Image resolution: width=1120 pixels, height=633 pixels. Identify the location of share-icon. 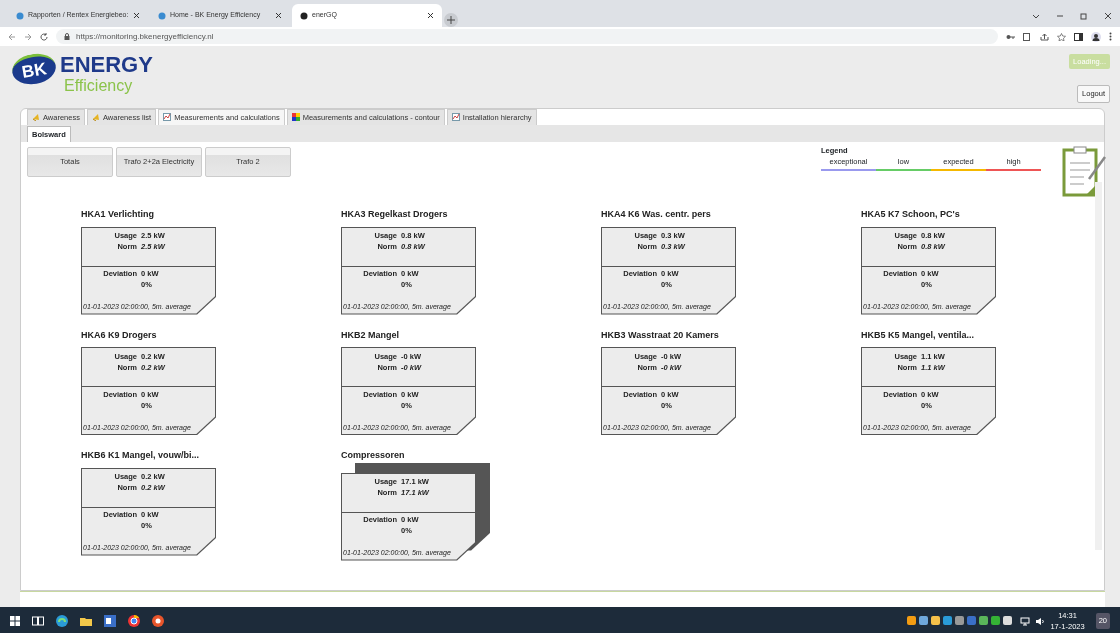
(1044, 36).